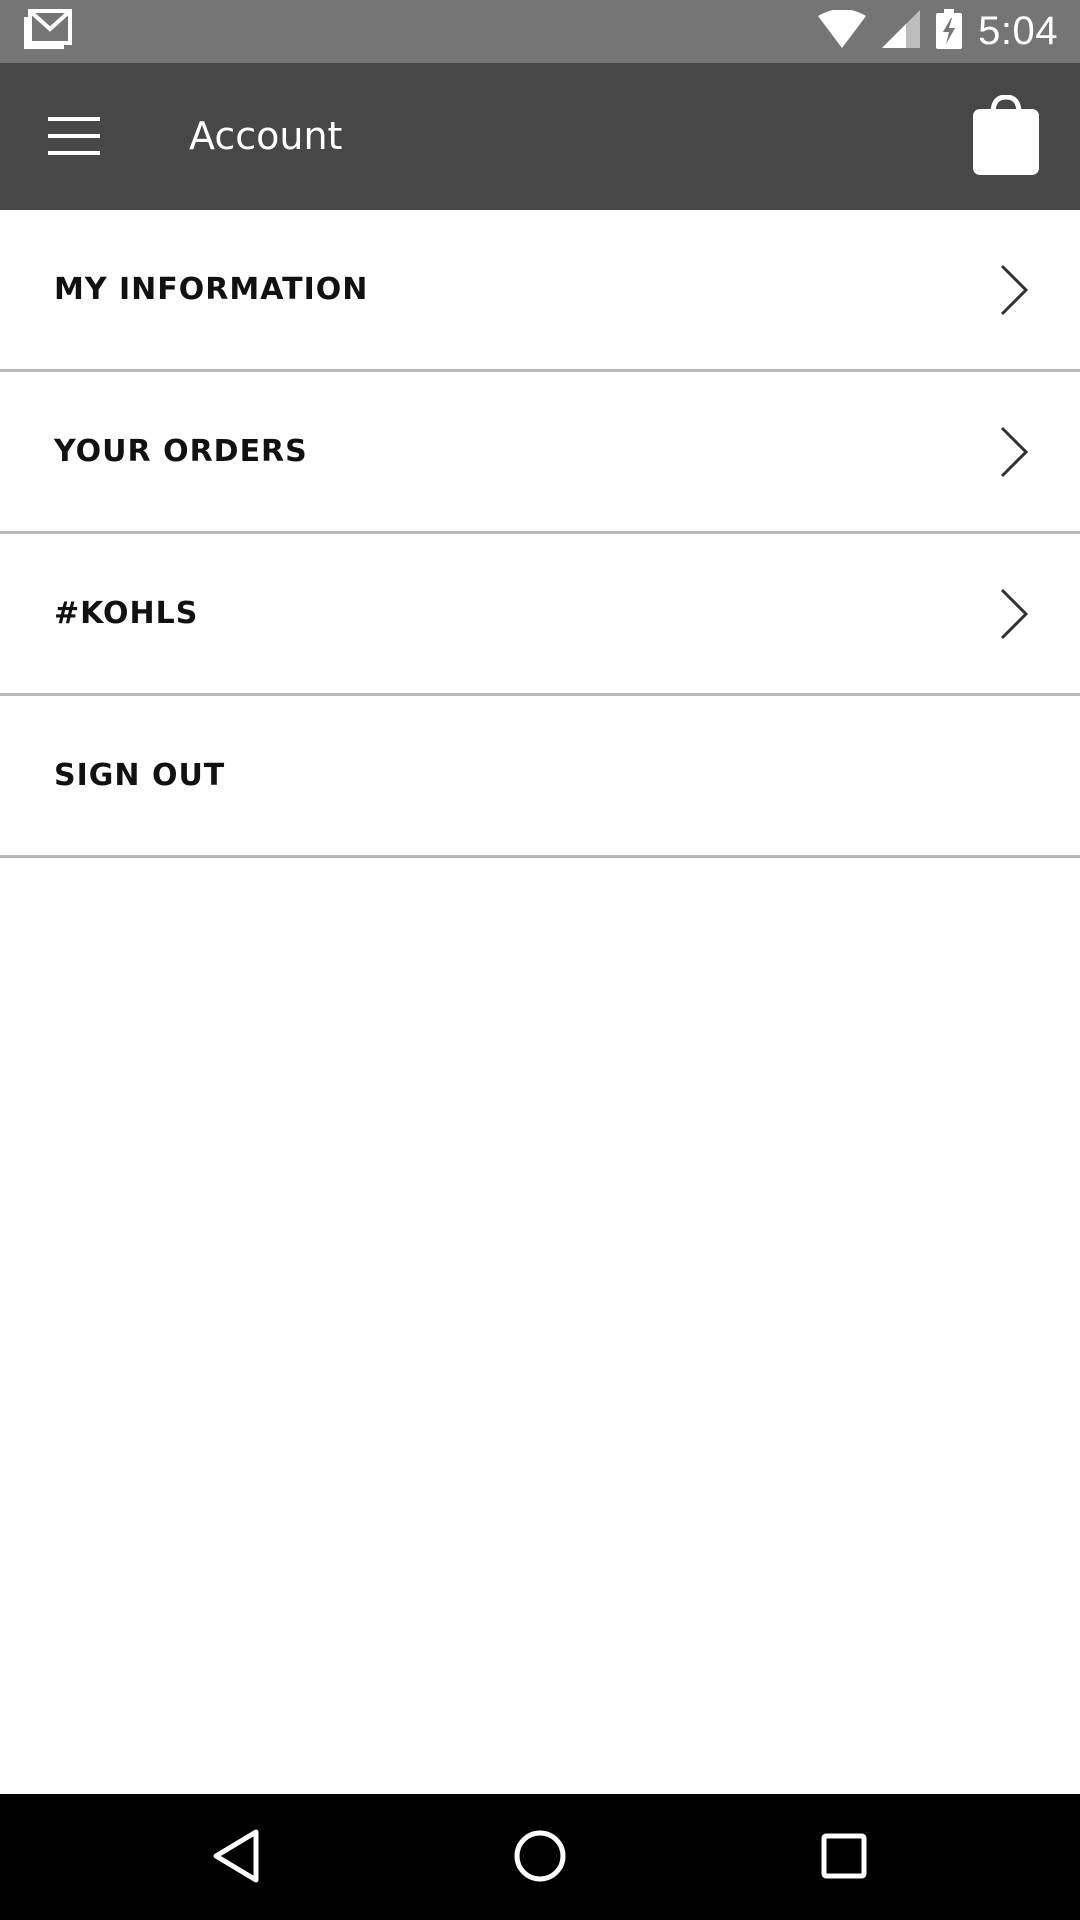 The width and height of the screenshot is (1080, 1920). What do you see at coordinates (842, 31) in the screenshot?
I see `wifi-icon` at bounding box center [842, 31].